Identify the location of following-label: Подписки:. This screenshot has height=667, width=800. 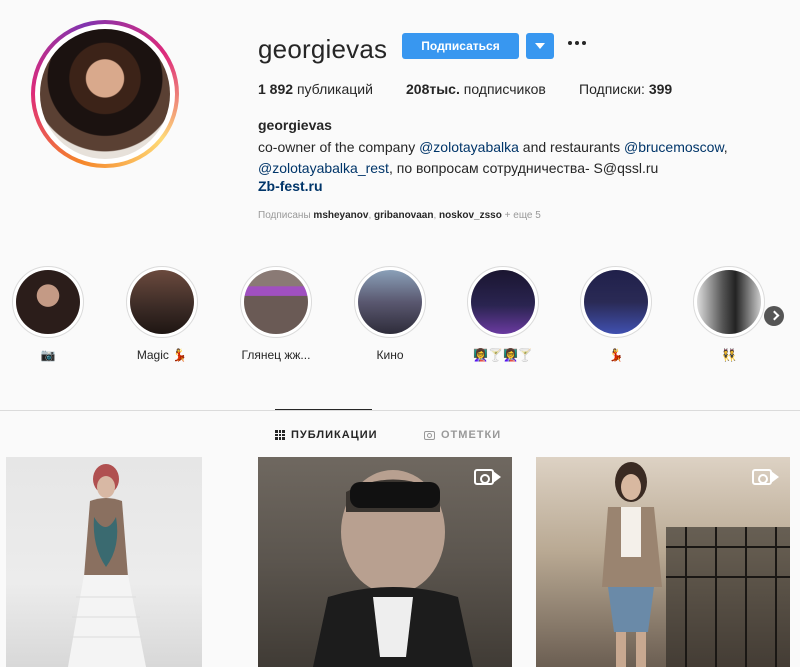
(612, 89).